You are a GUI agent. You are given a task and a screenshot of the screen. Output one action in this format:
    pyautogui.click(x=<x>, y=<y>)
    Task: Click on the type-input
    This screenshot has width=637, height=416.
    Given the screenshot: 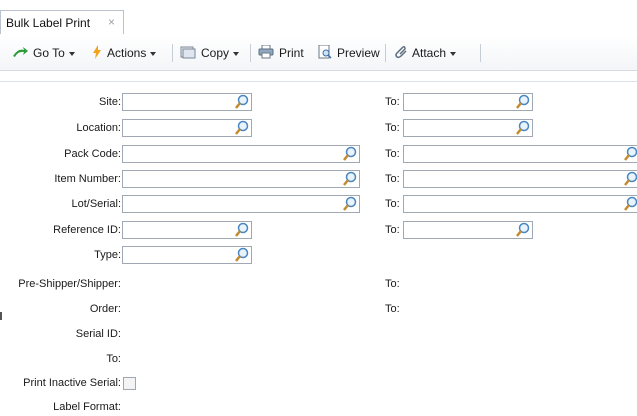 What is the action you would take?
    pyautogui.click(x=187, y=255)
    